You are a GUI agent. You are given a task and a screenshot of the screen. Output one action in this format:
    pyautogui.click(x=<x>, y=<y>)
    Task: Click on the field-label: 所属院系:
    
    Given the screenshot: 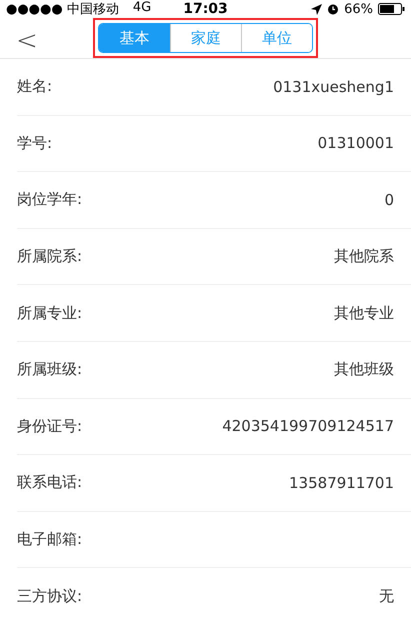 What is the action you would take?
    pyautogui.click(x=49, y=256)
    